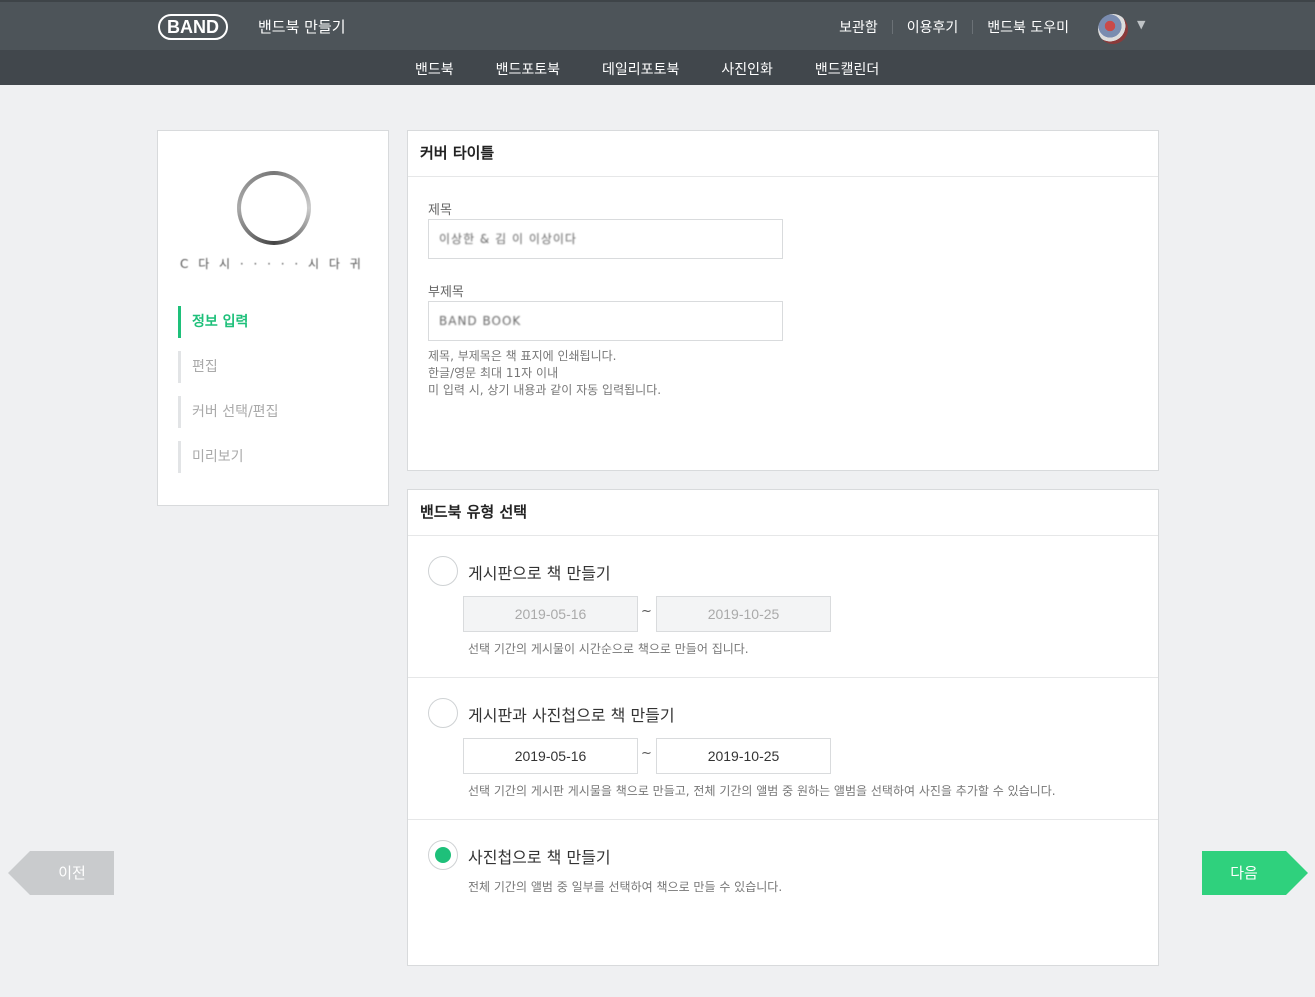 The width and height of the screenshot is (1315, 997). What do you see at coordinates (443, 713) in the screenshot?
I see `radio-board-album` at bounding box center [443, 713].